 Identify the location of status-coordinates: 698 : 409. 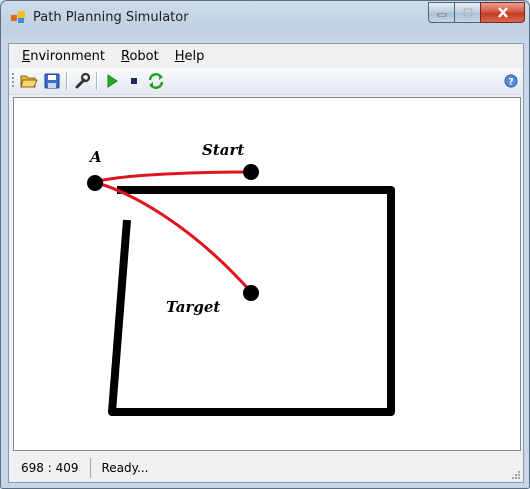
(50, 468).